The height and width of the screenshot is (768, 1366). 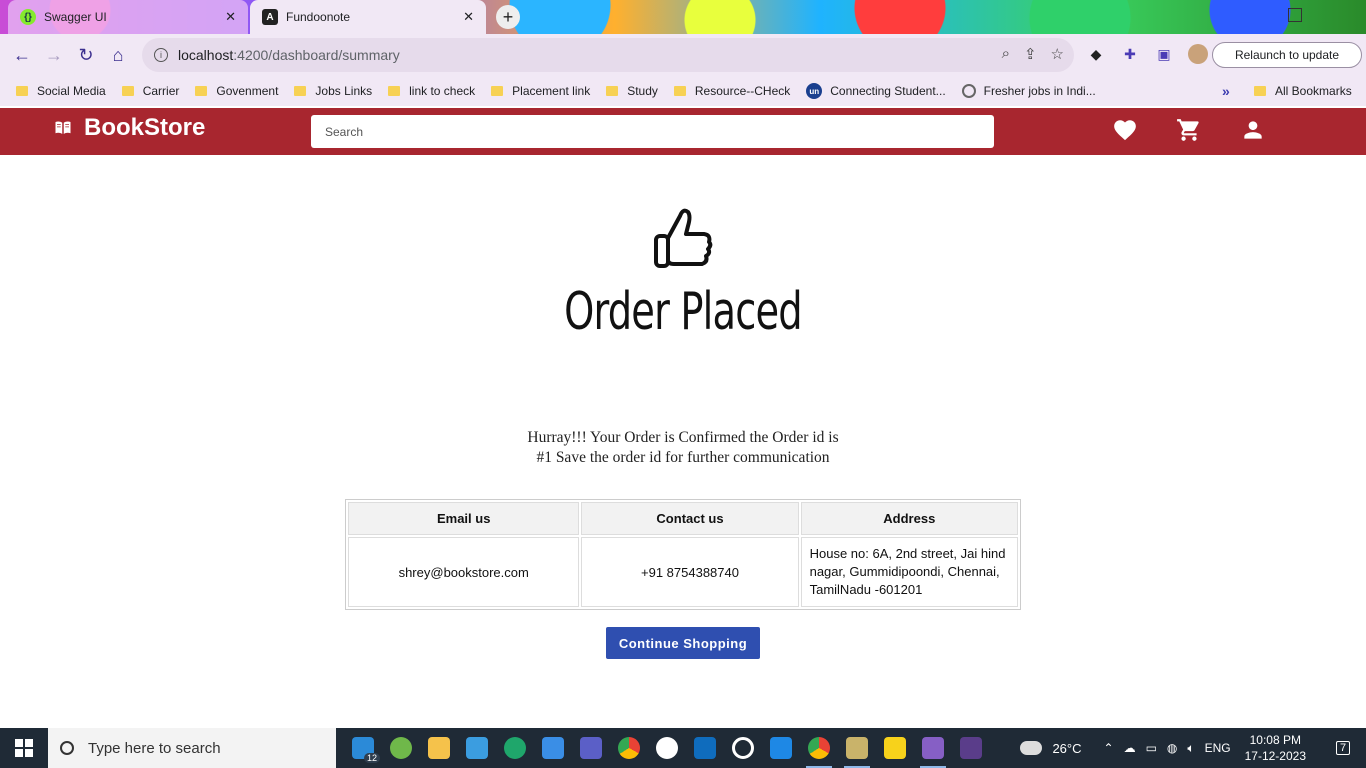 I want to click on bookmark-carrier: Carrier, so click(x=150, y=91).